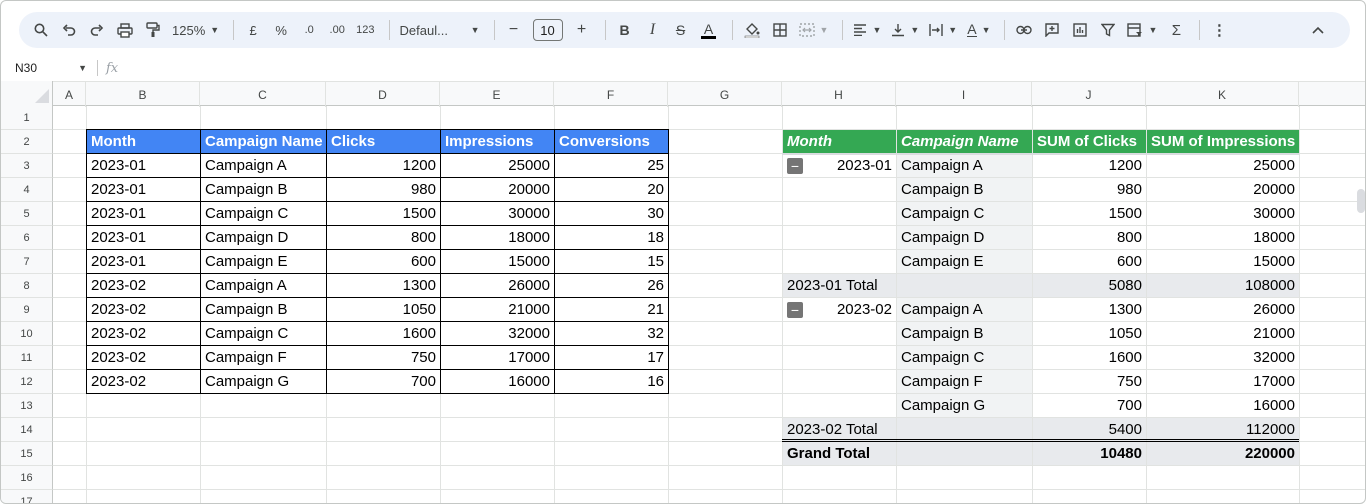 Image resolution: width=1366 pixels, height=504 pixels. What do you see at coordinates (1223, 453) in the screenshot?
I see `pivot-grand-total-impressions: 220000` at bounding box center [1223, 453].